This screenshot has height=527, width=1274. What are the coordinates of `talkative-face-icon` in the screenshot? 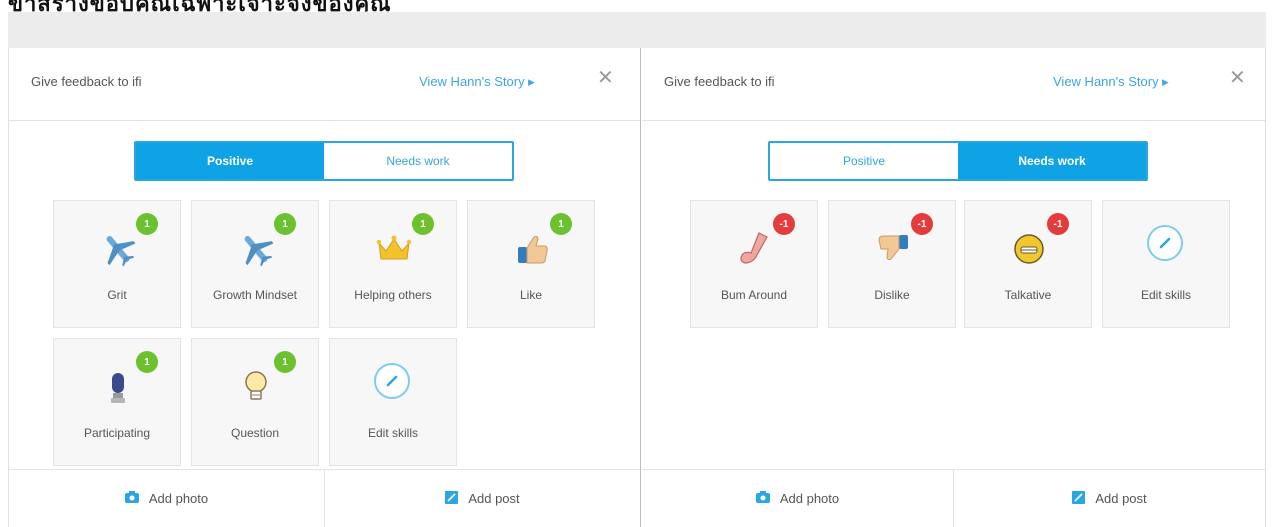 It's located at (1029, 249).